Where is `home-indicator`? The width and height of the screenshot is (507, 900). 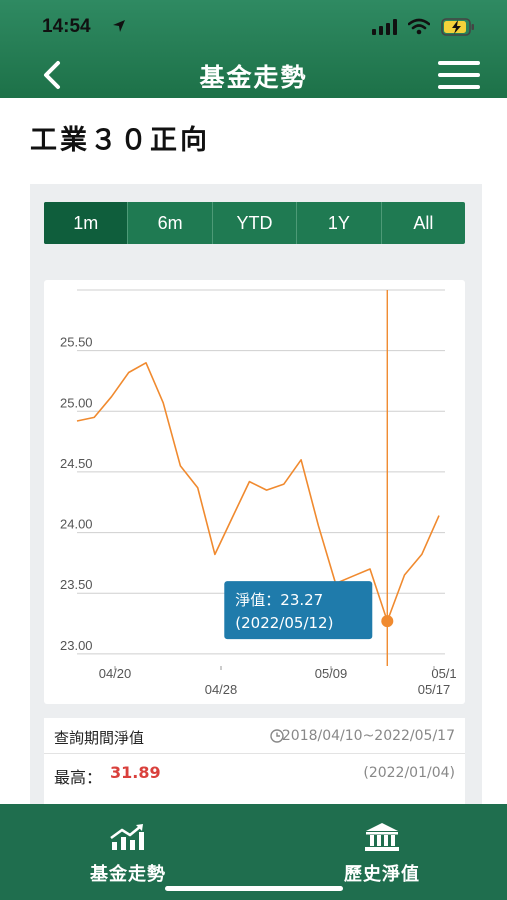 home-indicator is located at coordinates (254, 888).